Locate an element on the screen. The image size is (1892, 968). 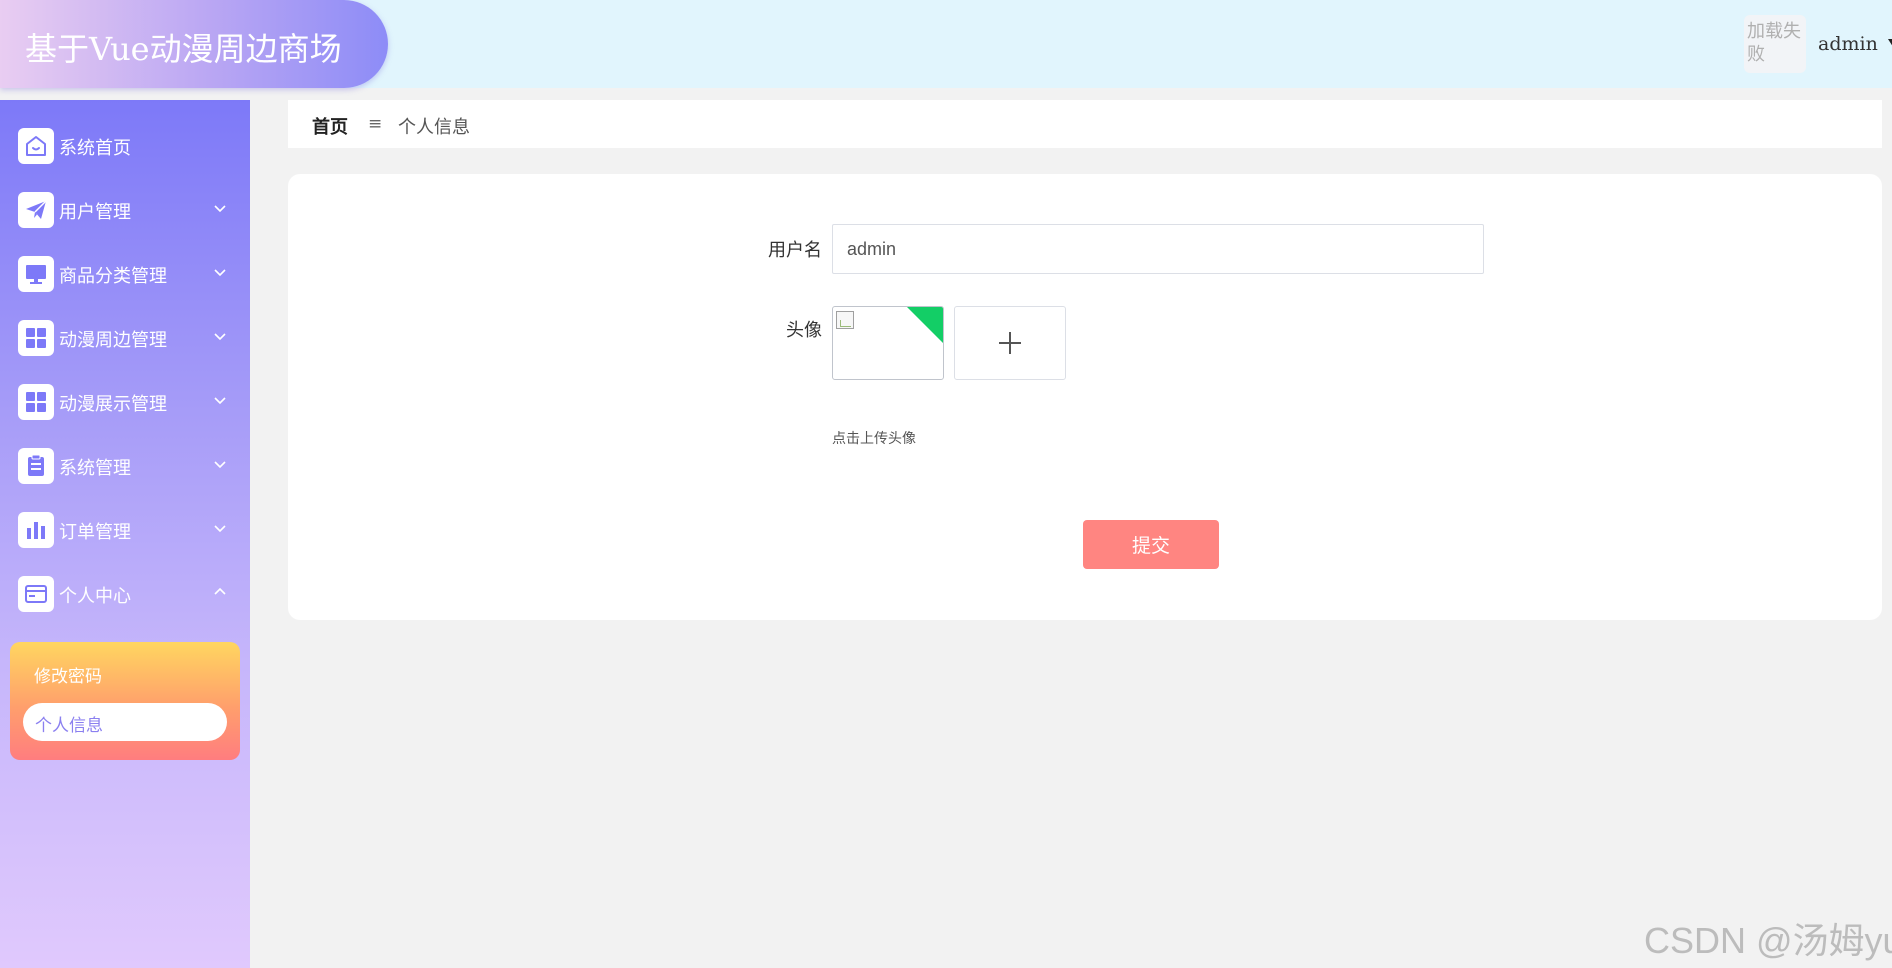
breadcrumb-home: 首页 is located at coordinates (330, 126).